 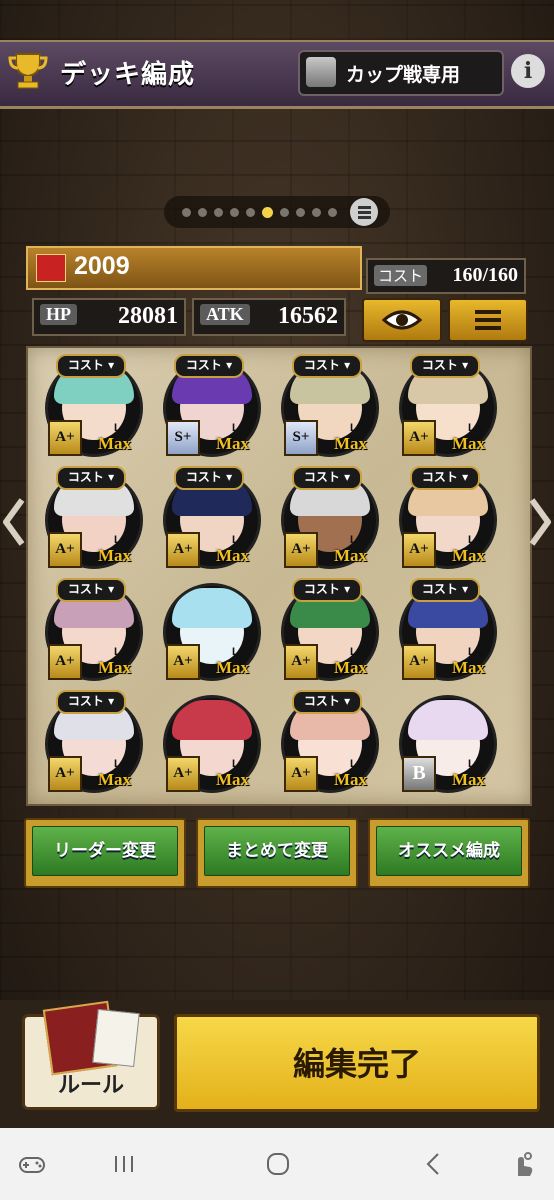 I want to click on recent-apps-icon, so click(x=124, y=1164).